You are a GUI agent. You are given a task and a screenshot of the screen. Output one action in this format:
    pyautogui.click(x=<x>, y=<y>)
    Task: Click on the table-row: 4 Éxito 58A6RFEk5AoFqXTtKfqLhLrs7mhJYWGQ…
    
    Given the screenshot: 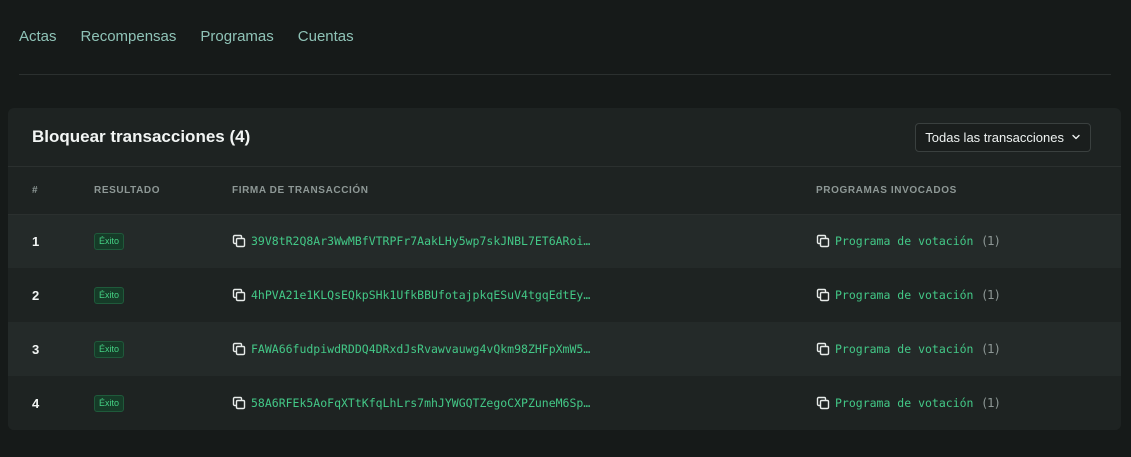 What is the action you would take?
    pyautogui.click(x=564, y=403)
    